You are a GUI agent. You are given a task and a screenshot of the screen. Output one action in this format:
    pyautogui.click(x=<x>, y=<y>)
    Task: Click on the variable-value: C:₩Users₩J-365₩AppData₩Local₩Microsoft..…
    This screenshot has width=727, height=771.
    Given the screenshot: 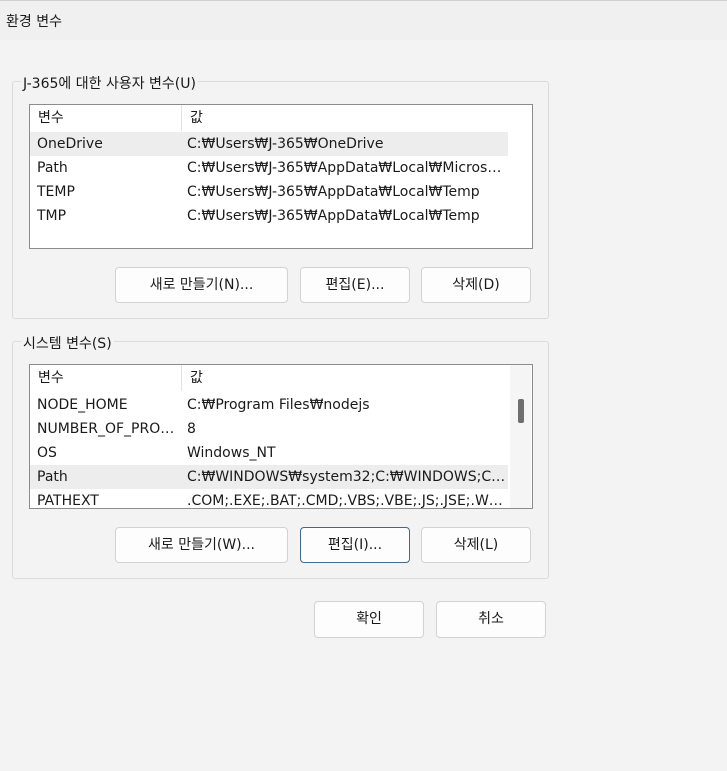 What is the action you would take?
    pyautogui.click(x=347, y=168)
    